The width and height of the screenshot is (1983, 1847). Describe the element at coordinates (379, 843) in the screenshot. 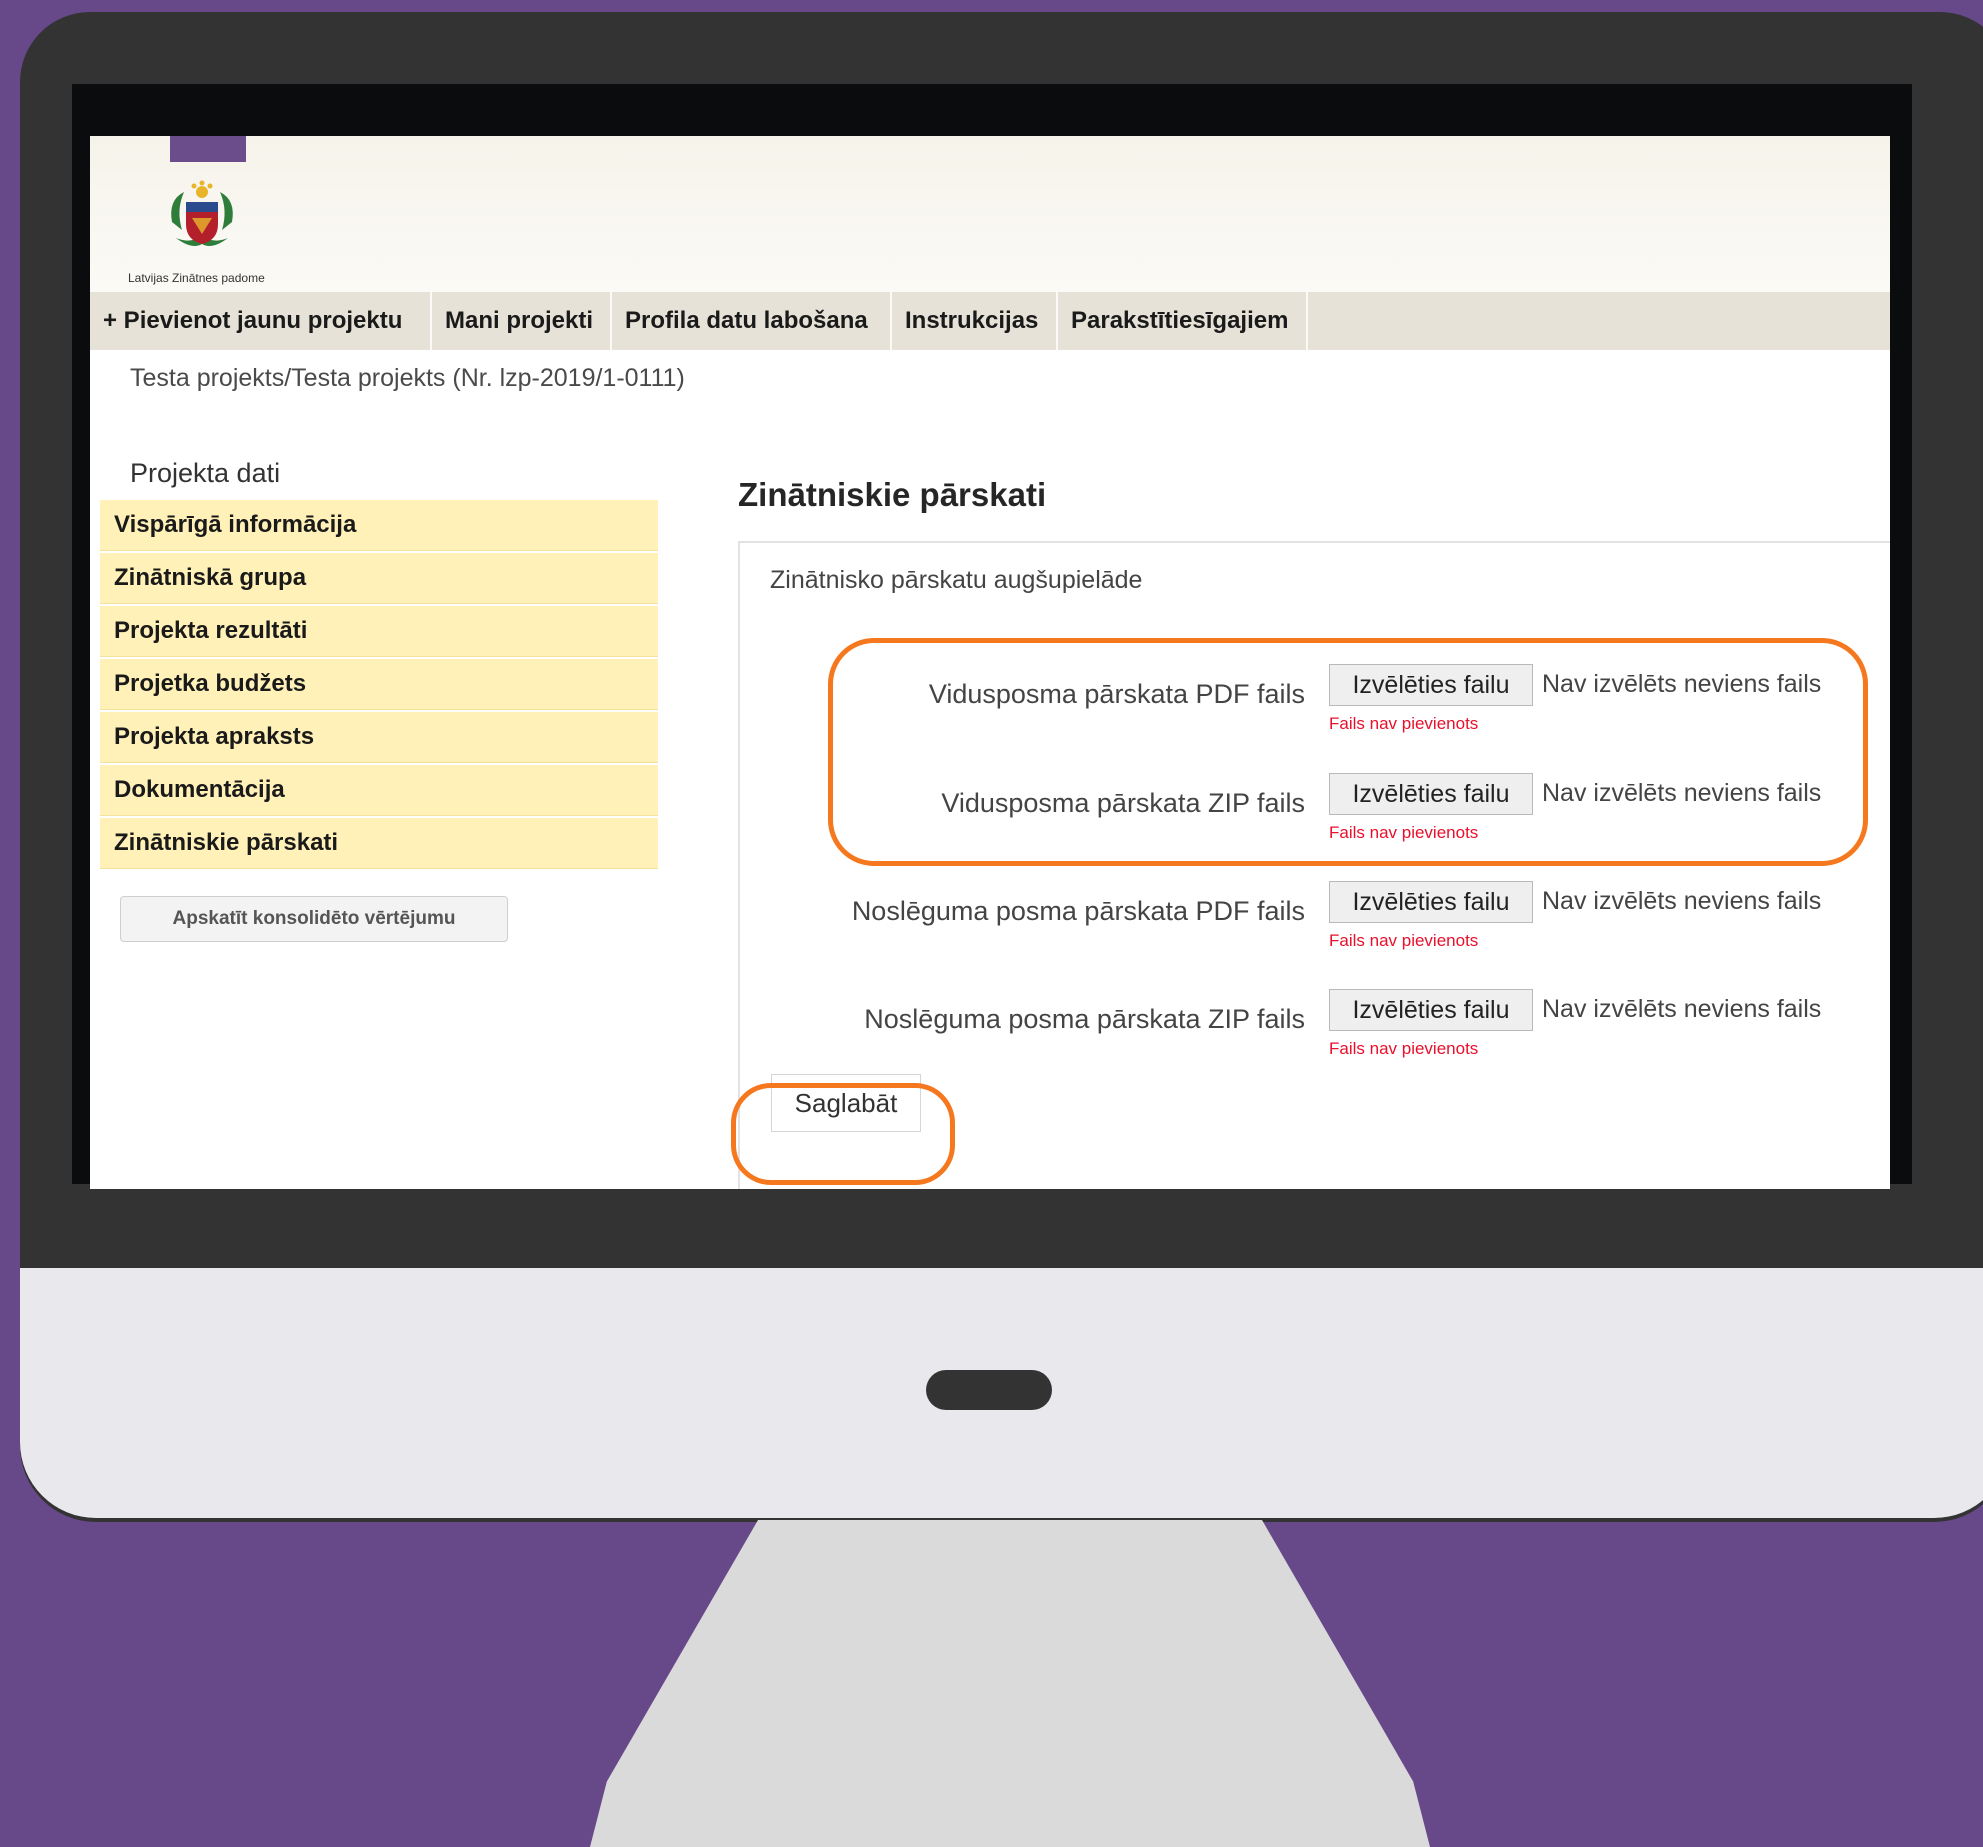

I see `sidebar-item-scientific-reports: Zinātniskie pārskati` at that location.